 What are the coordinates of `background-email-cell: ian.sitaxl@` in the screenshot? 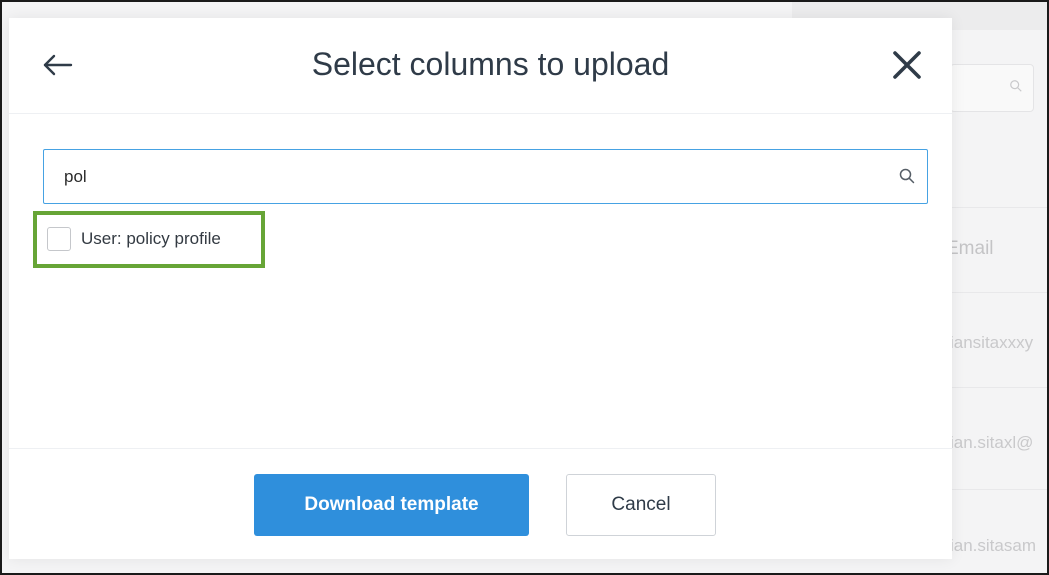 It's located at (992, 442).